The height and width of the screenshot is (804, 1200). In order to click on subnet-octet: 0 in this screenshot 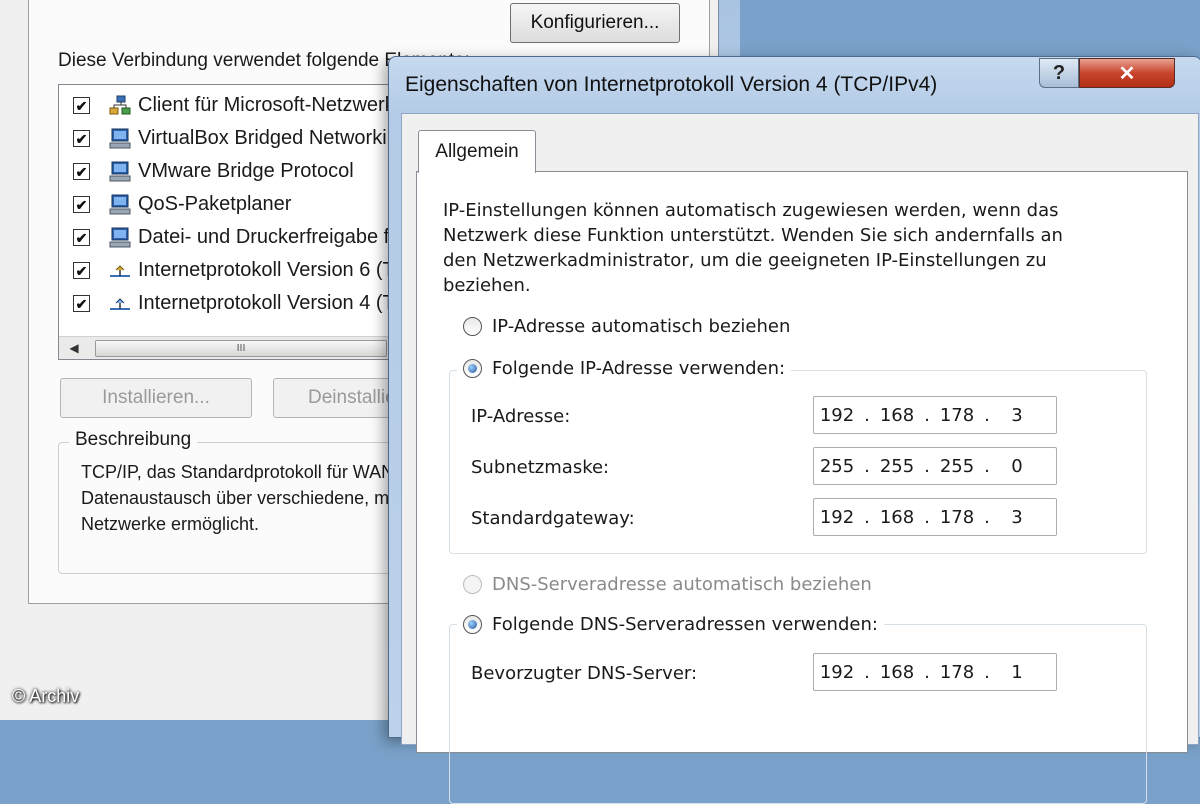, I will do `click(1017, 466)`.